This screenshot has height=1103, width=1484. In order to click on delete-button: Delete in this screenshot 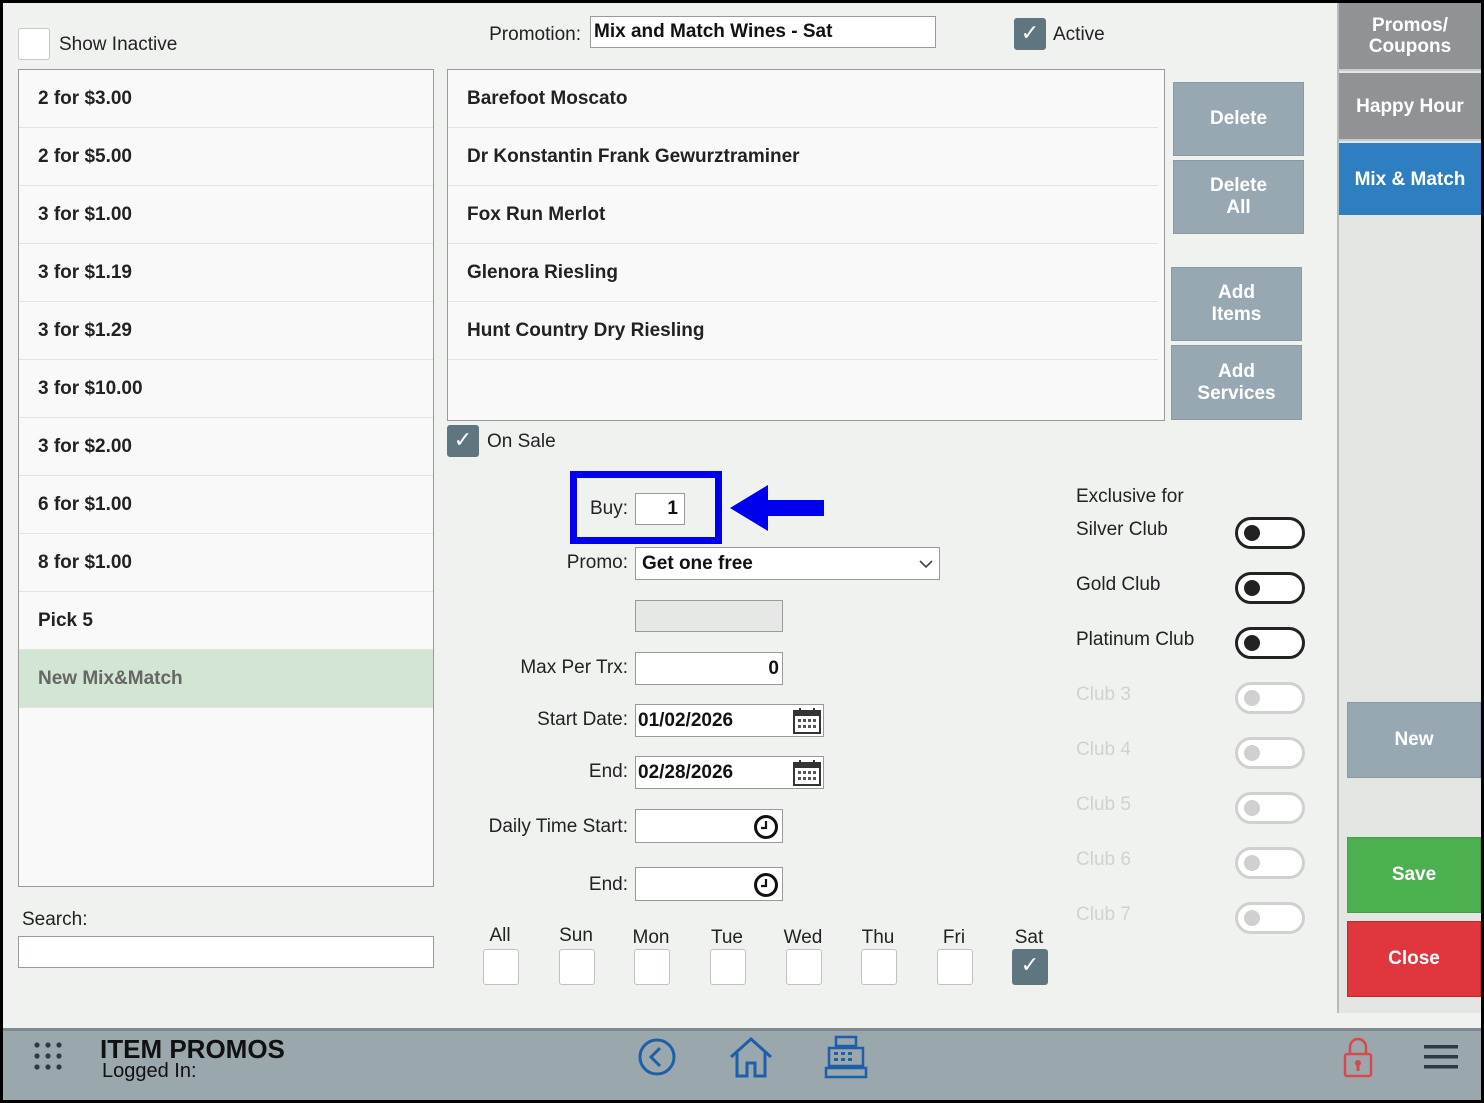, I will do `click(1238, 119)`.